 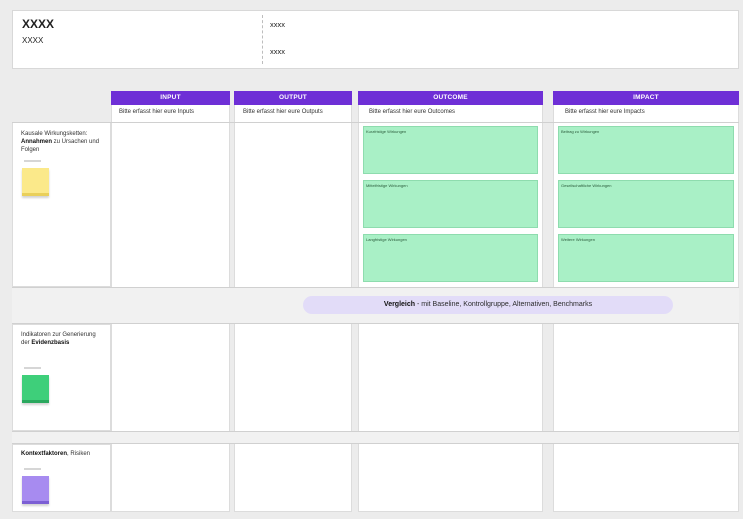 I want to click on note-label: Beitrag zu Wirkungen, so click(x=580, y=131).